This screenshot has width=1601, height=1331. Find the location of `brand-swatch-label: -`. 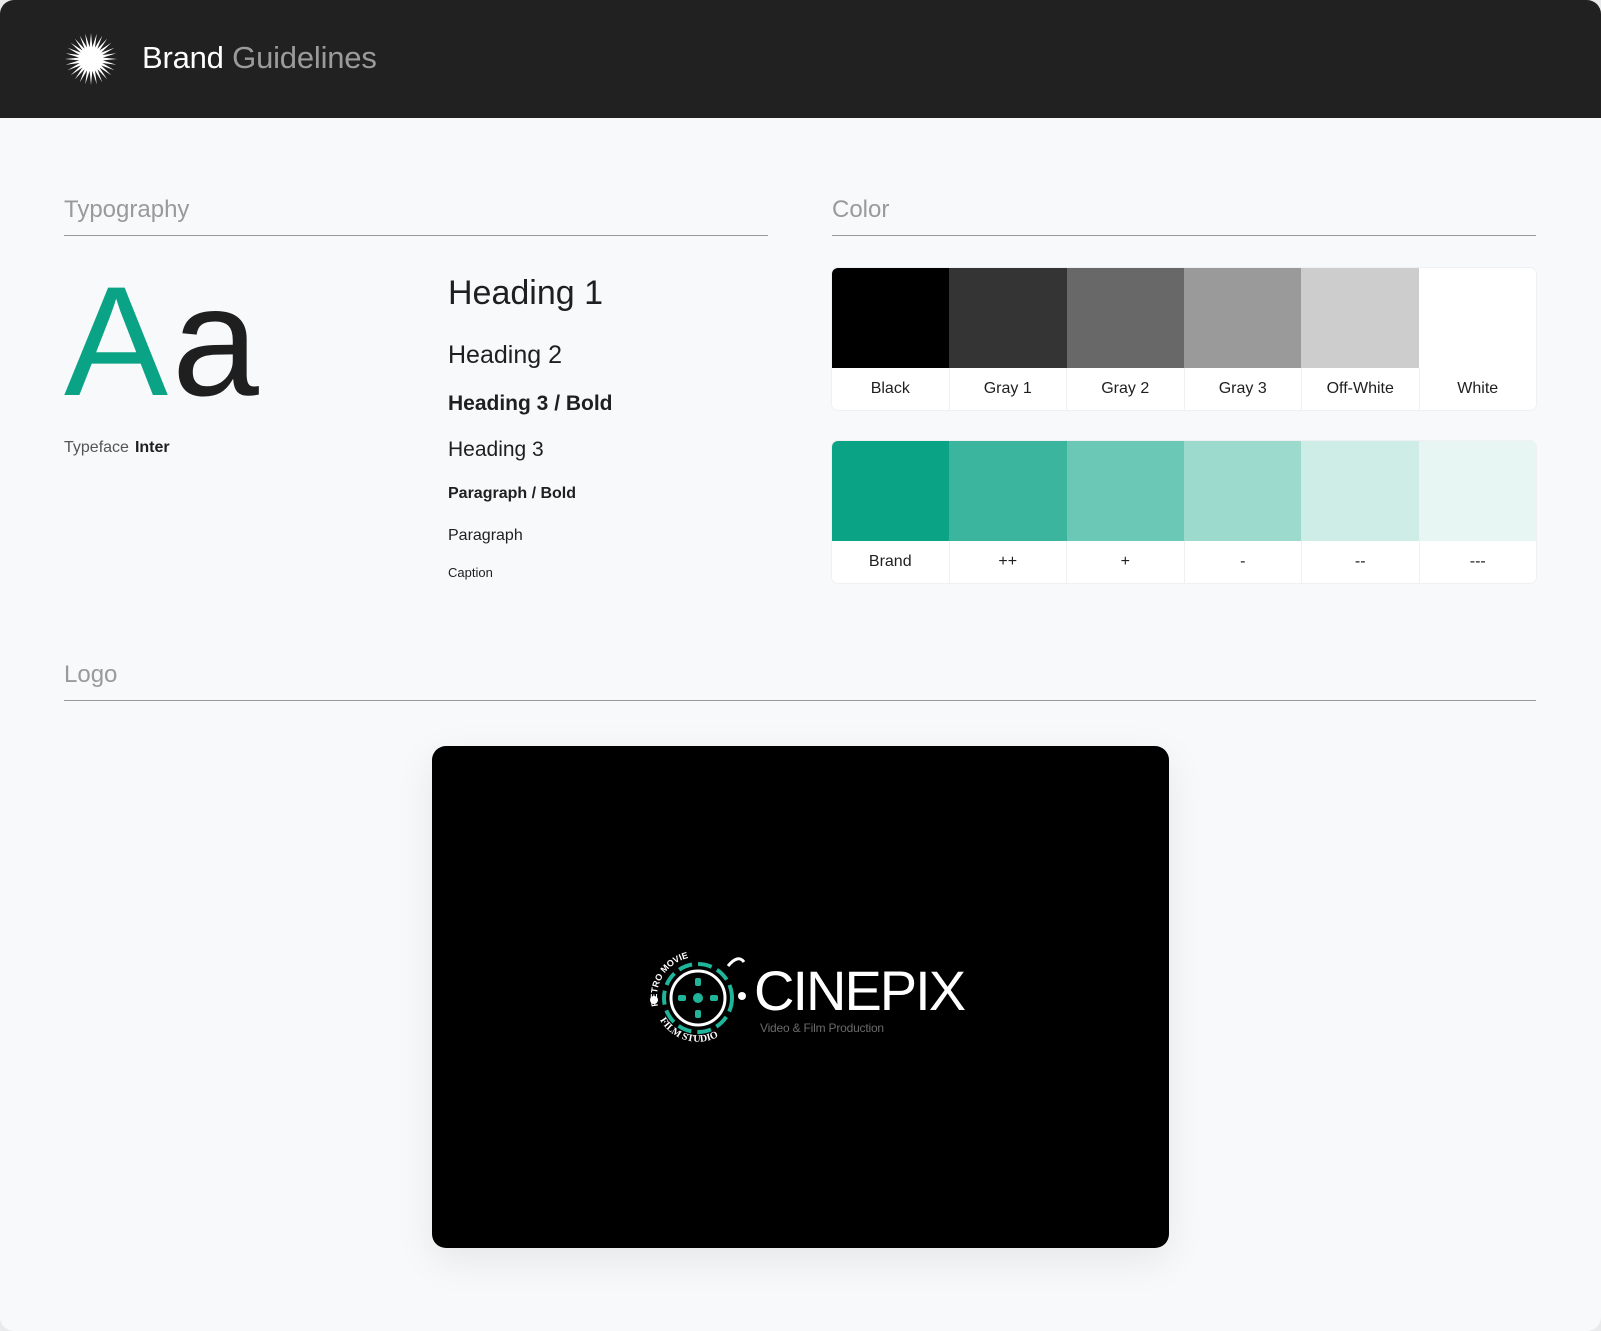

brand-swatch-label: - is located at coordinates (1243, 562).